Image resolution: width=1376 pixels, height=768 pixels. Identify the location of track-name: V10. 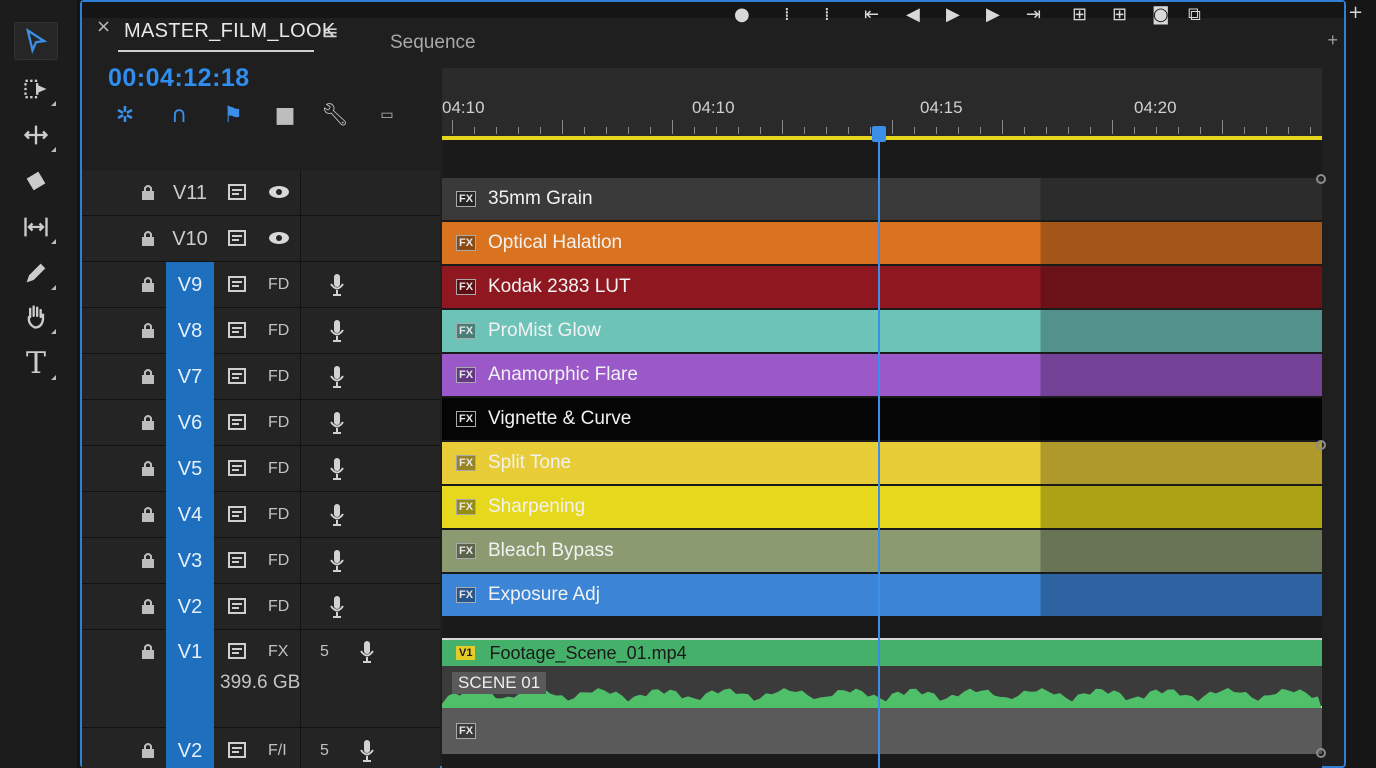
(190, 239).